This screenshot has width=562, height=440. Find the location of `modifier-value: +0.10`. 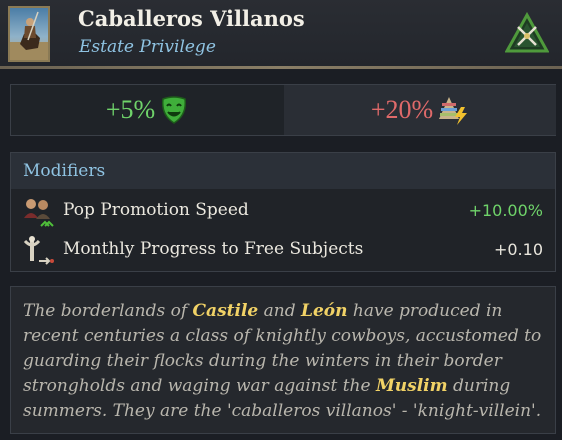

modifier-value: +0.10 is located at coordinates (518, 249).